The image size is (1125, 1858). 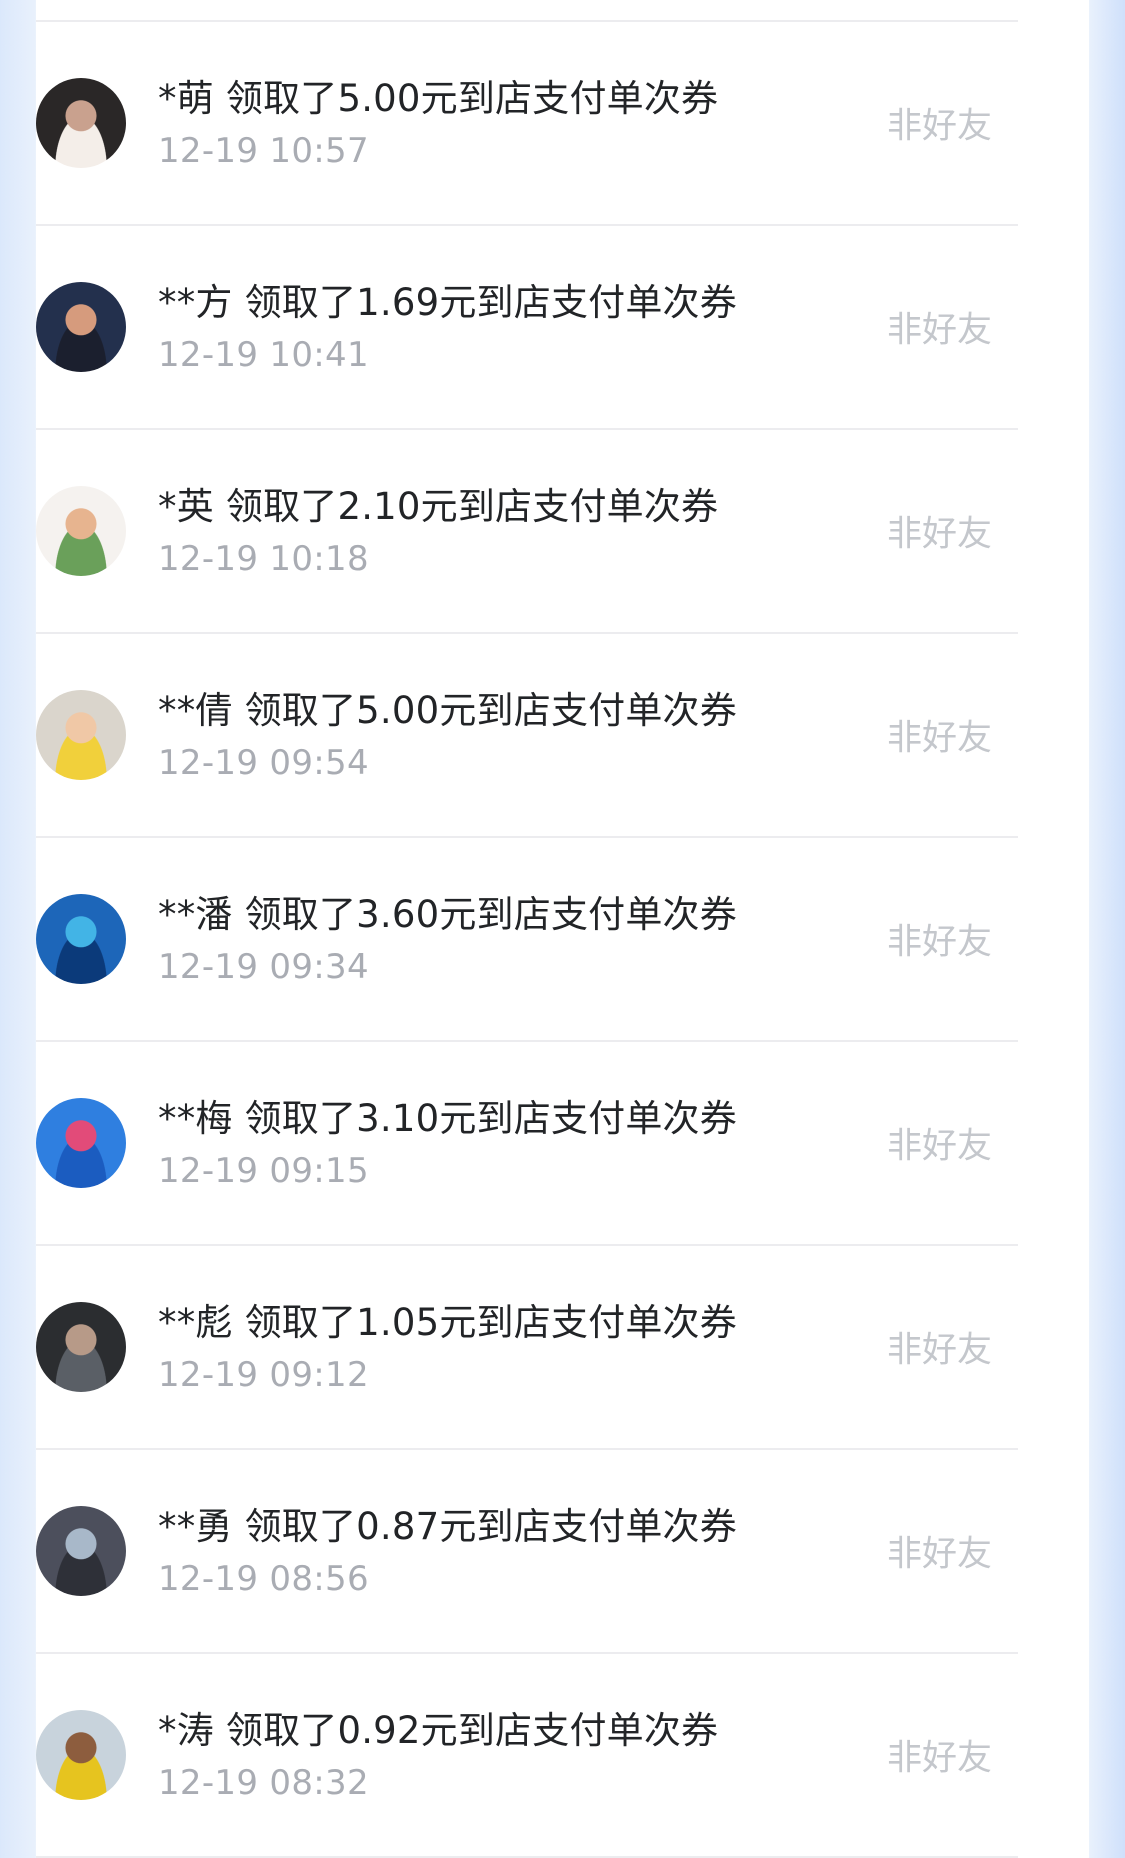 I want to click on claim-action: 领取了3.60元到店支付单次券, so click(x=490, y=914).